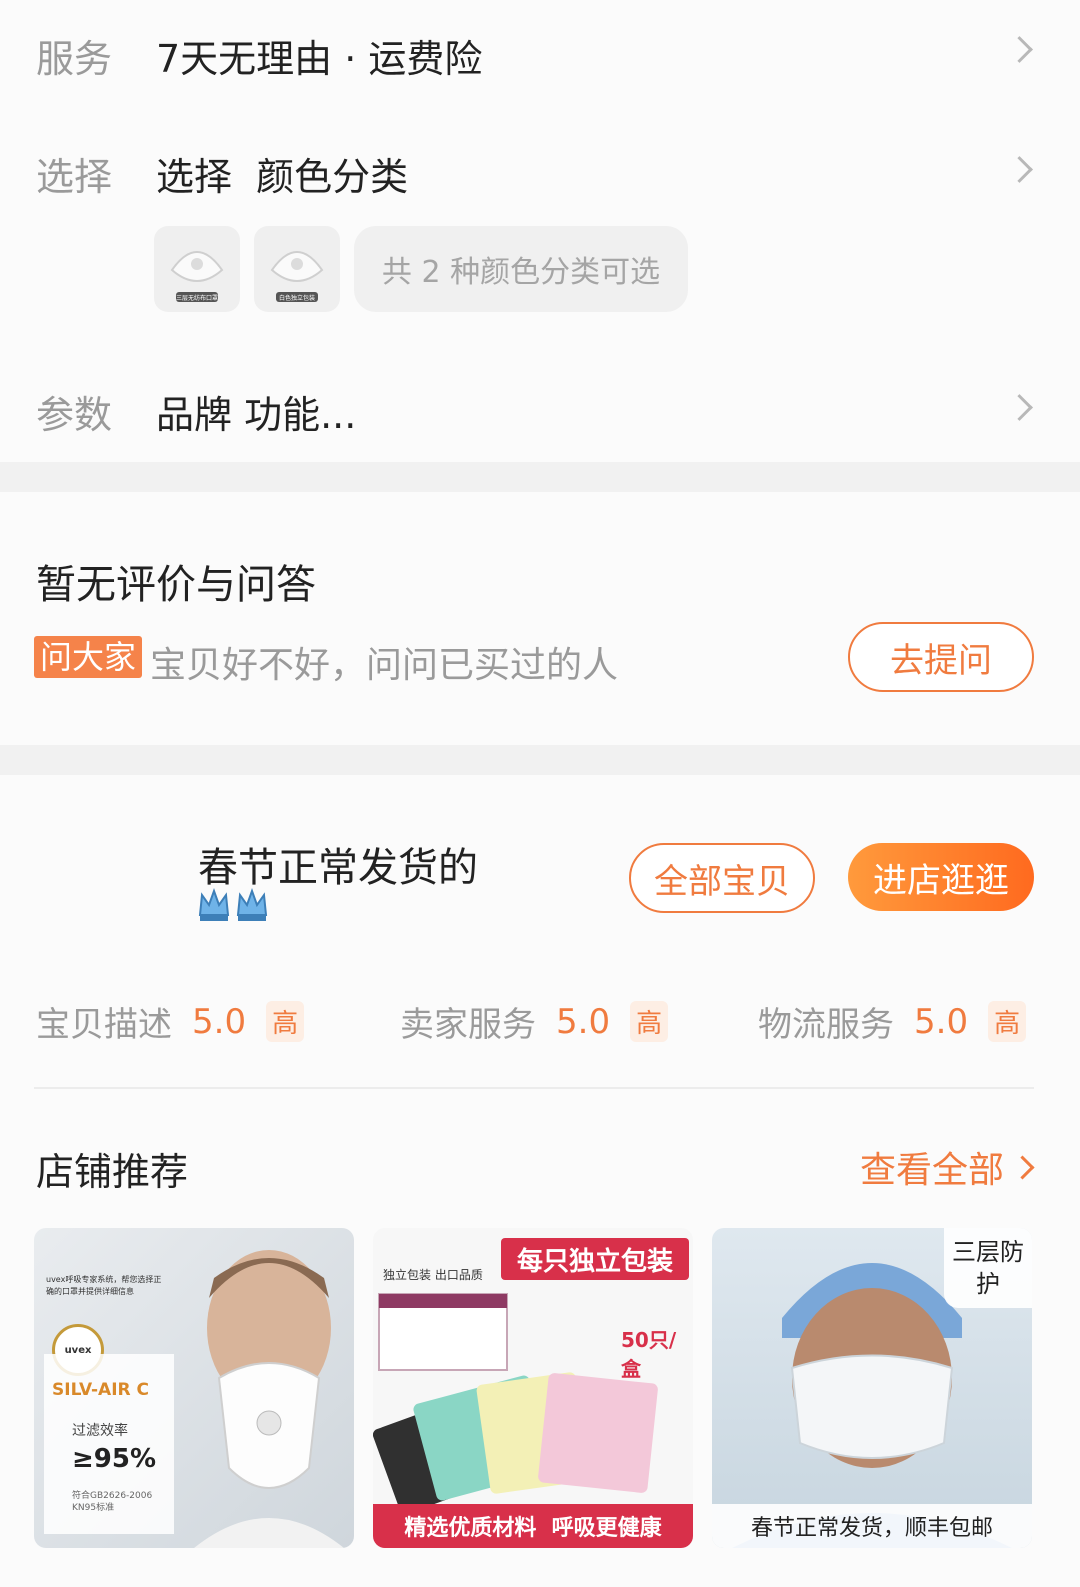 This screenshot has width=1080, height=1587. I want to click on card-intro: uvex呼吸专家系统，帮您选择正确的口罩并提供详细信息, so click(104, 1285).